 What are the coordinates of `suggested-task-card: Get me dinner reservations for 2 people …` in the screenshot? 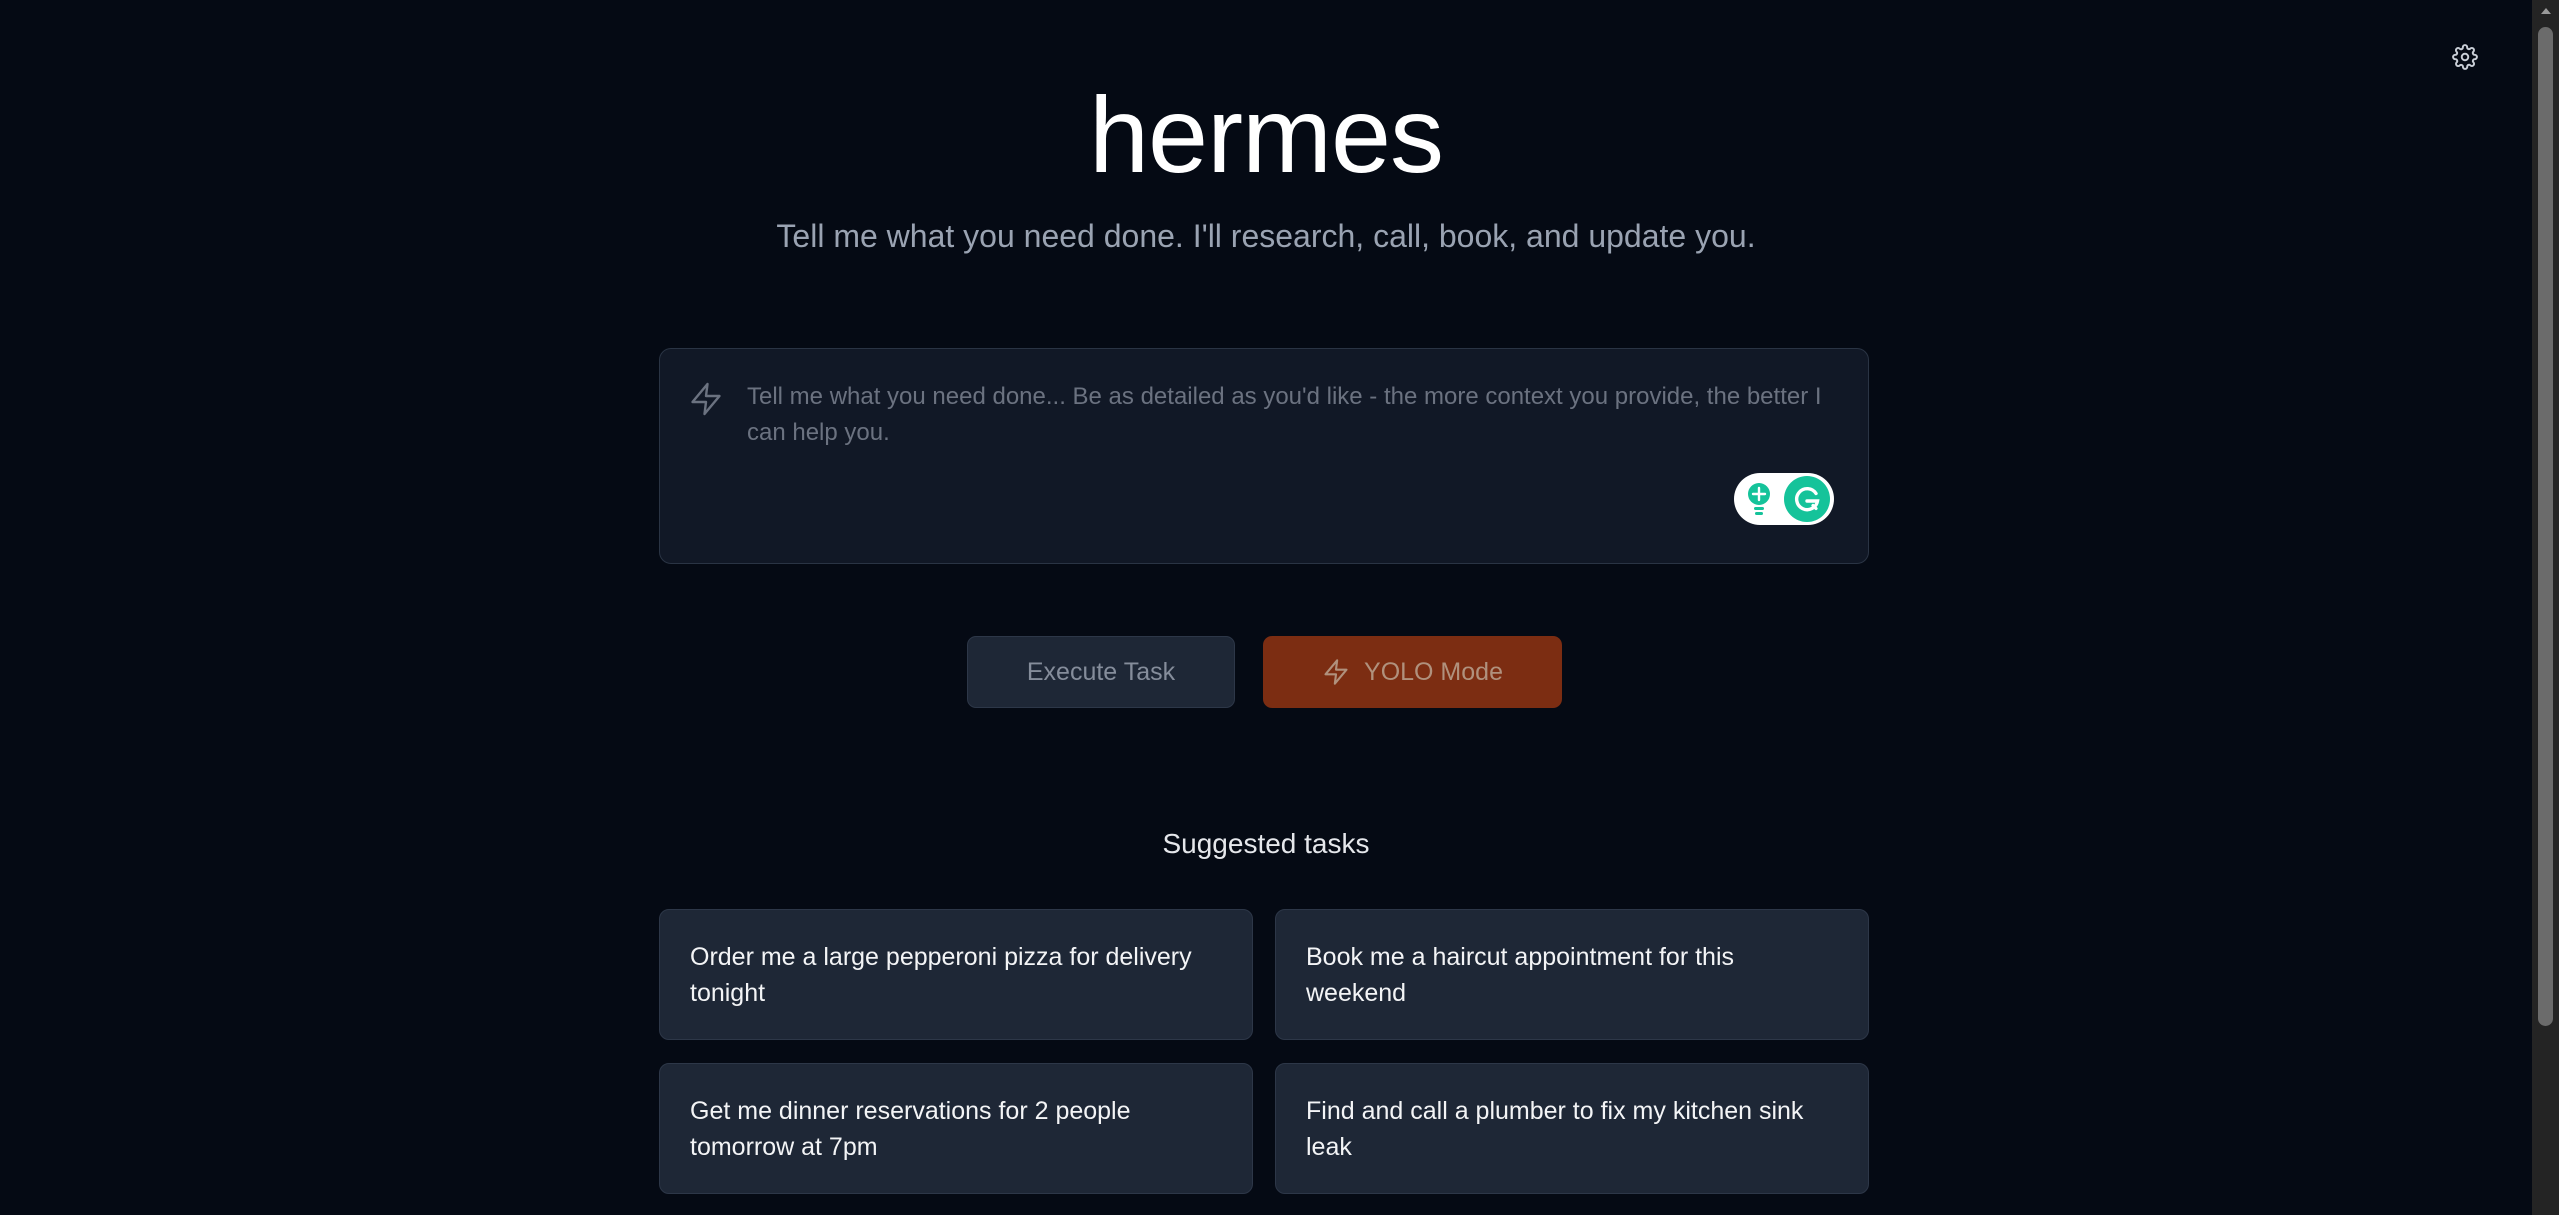 It's located at (956, 1128).